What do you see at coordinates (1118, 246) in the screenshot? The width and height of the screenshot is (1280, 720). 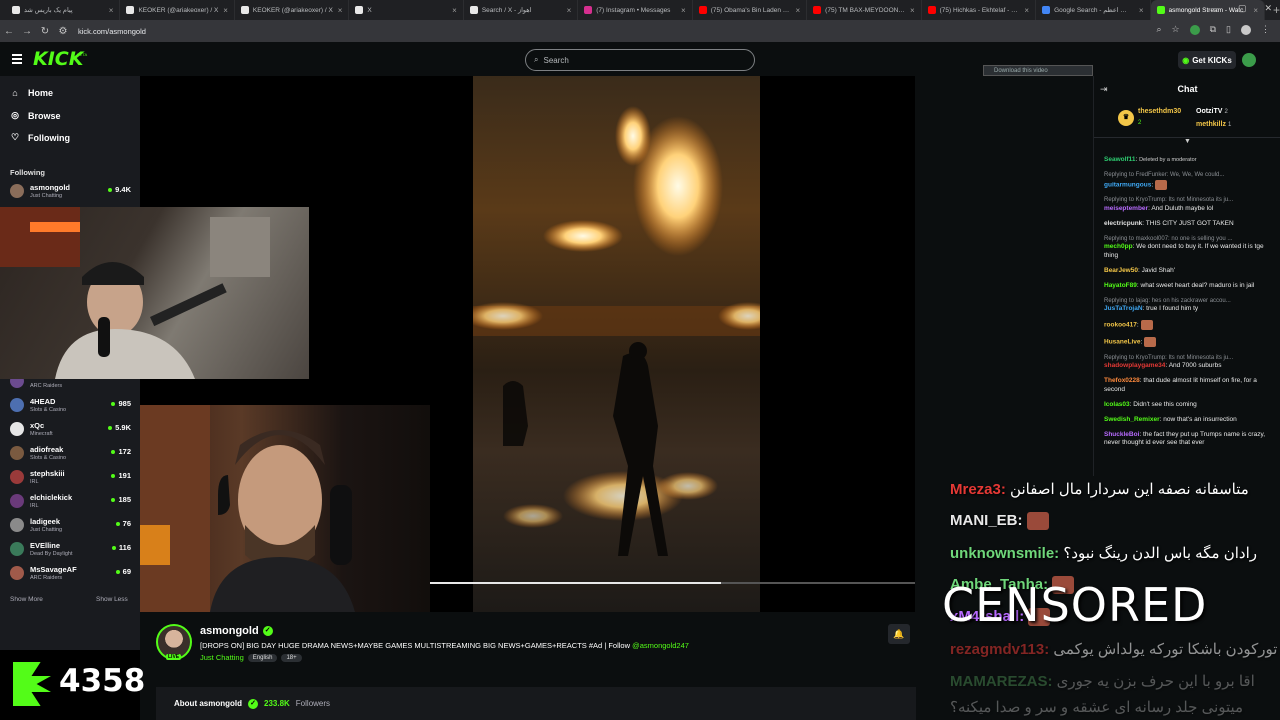 I see `chat-username: mech0pp` at bounding box center [1118, 246].